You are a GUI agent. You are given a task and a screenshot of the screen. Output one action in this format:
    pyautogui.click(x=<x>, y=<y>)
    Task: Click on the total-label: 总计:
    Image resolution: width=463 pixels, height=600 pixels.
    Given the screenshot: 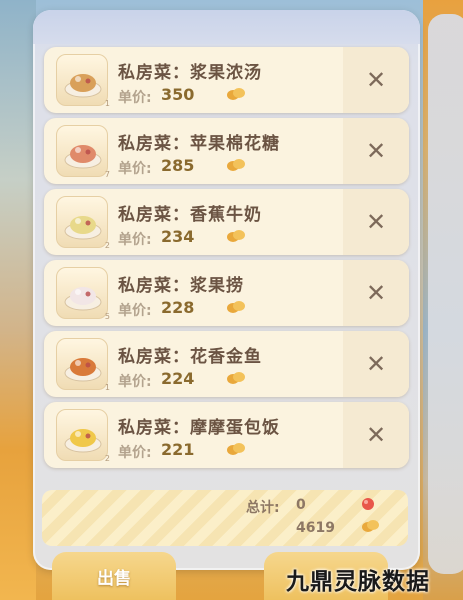 What is the action you would take?
    pyautogui.click(x=263, y=508)
    